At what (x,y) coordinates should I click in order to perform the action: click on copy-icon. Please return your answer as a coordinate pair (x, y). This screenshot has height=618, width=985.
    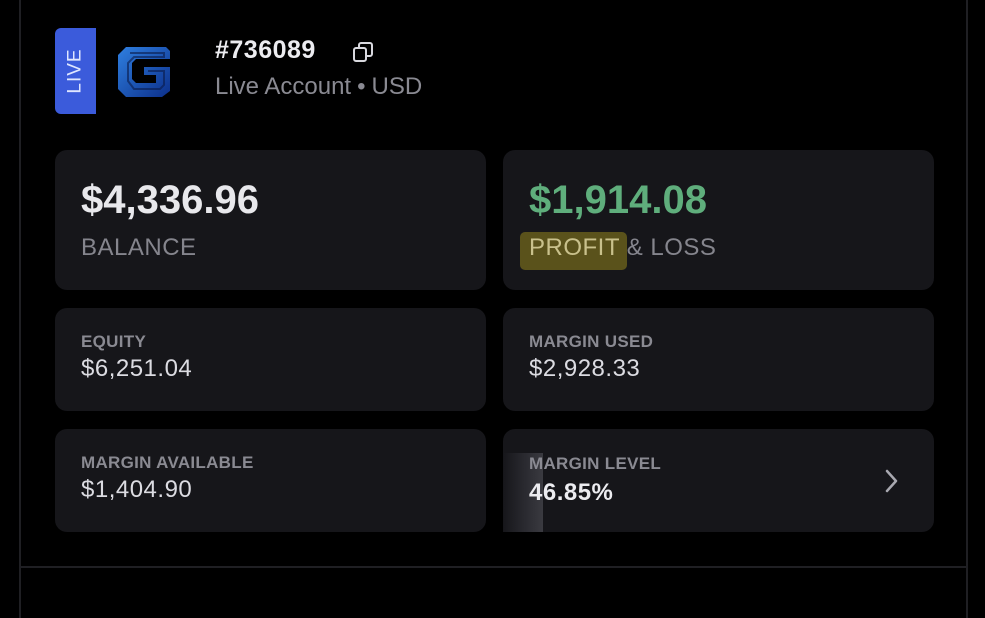
    Looking at the image, I should click on (363, 52).